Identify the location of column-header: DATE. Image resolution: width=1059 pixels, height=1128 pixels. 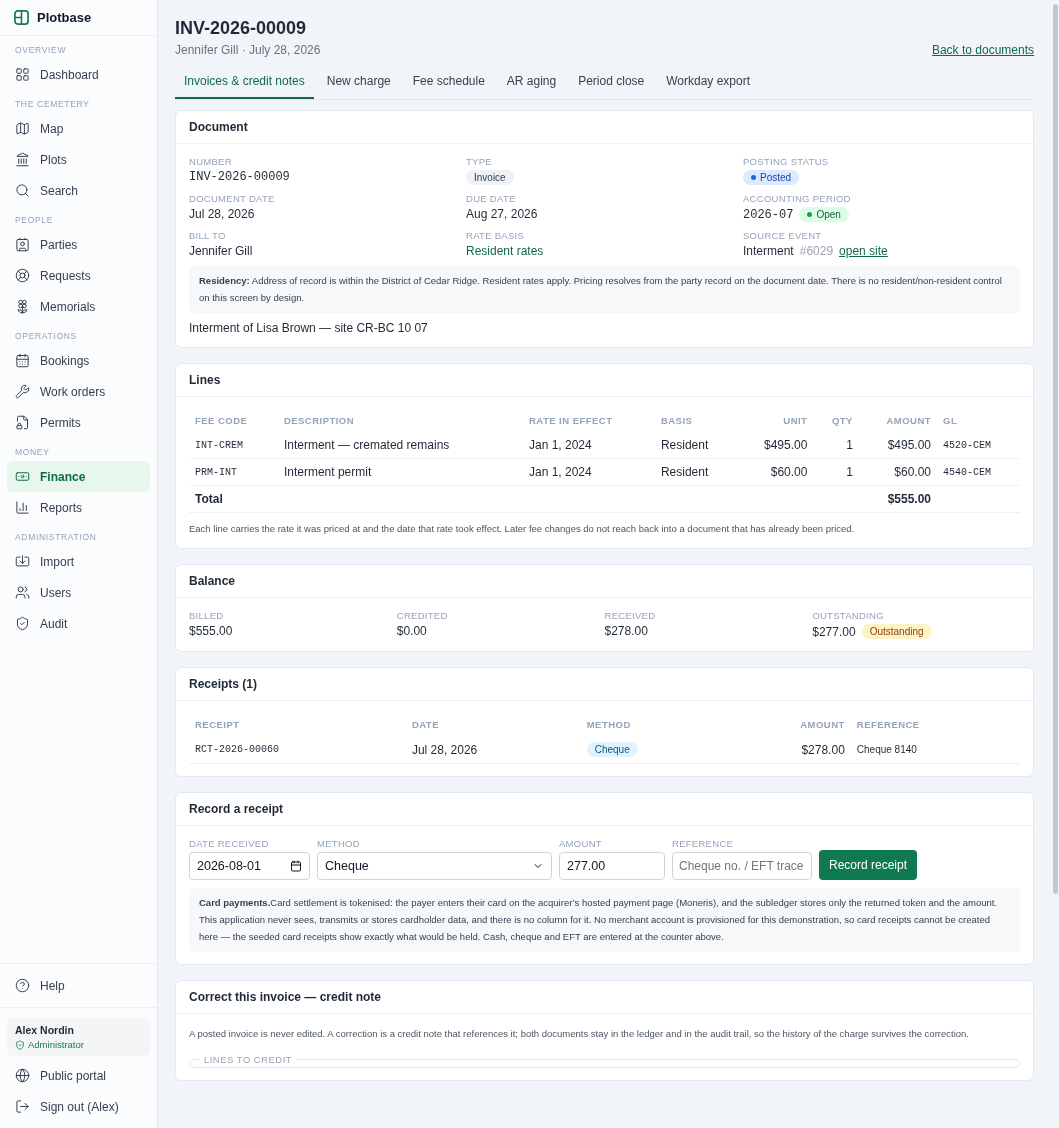
(425, 725).